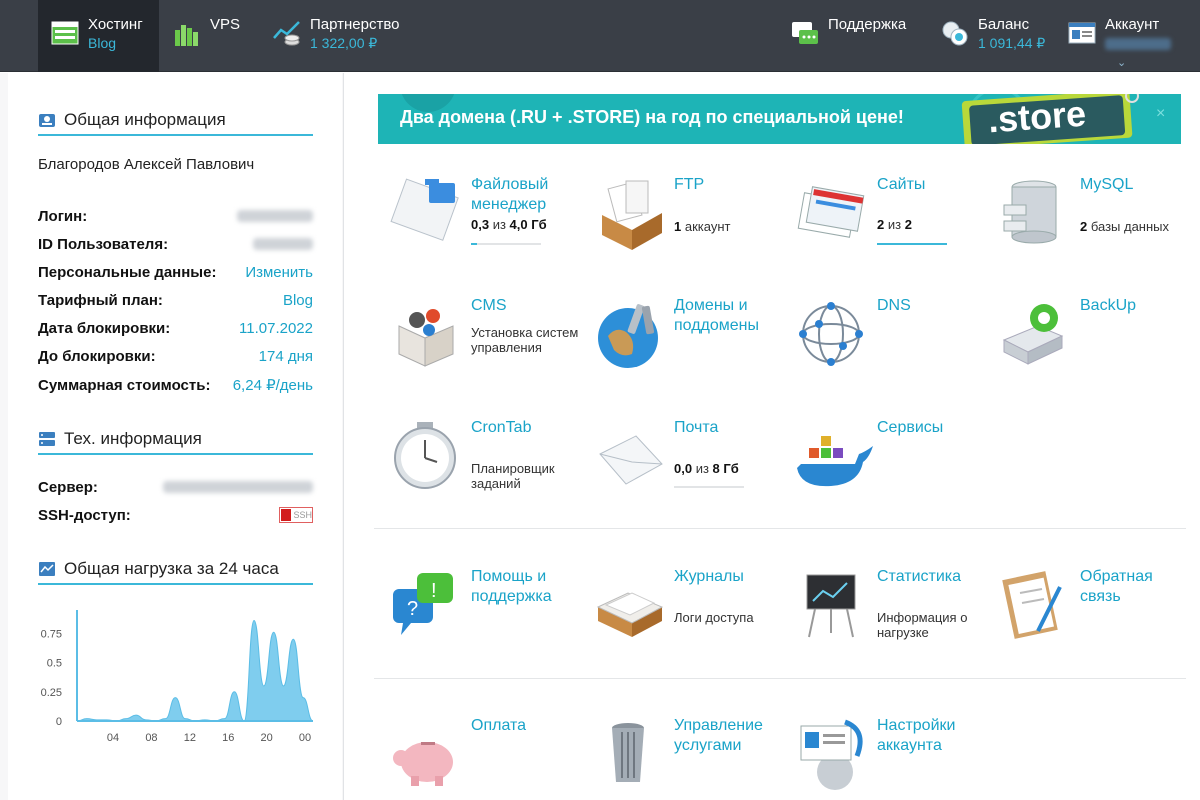 This screenshot has width=1200, height=800. Describe the element at coordinates (305, 738) in the screenshot. I see `x-tick-label: 00` at that location.